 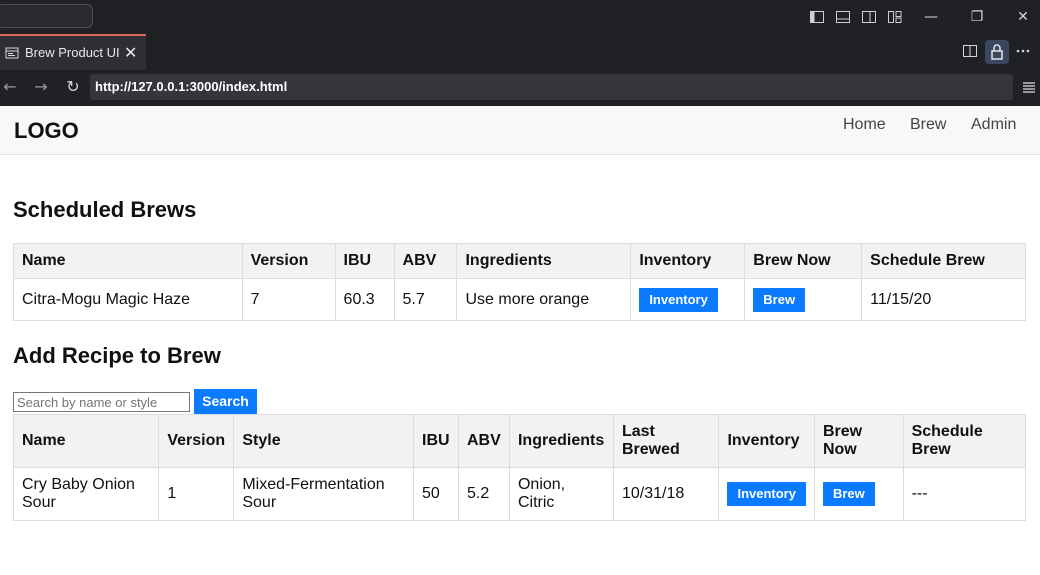 What do you see at coordinates (964, 494) in the screenshot?
I see `recipe-schedule: ---` at bounding box center [964, 494].